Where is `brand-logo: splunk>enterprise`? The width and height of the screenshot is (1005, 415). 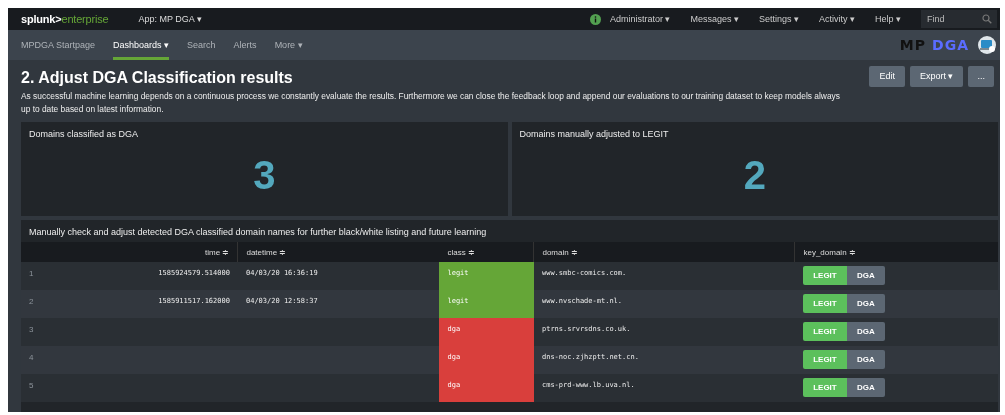 brand-logo: splunk>enterprise is located at coordinates (65, 19).